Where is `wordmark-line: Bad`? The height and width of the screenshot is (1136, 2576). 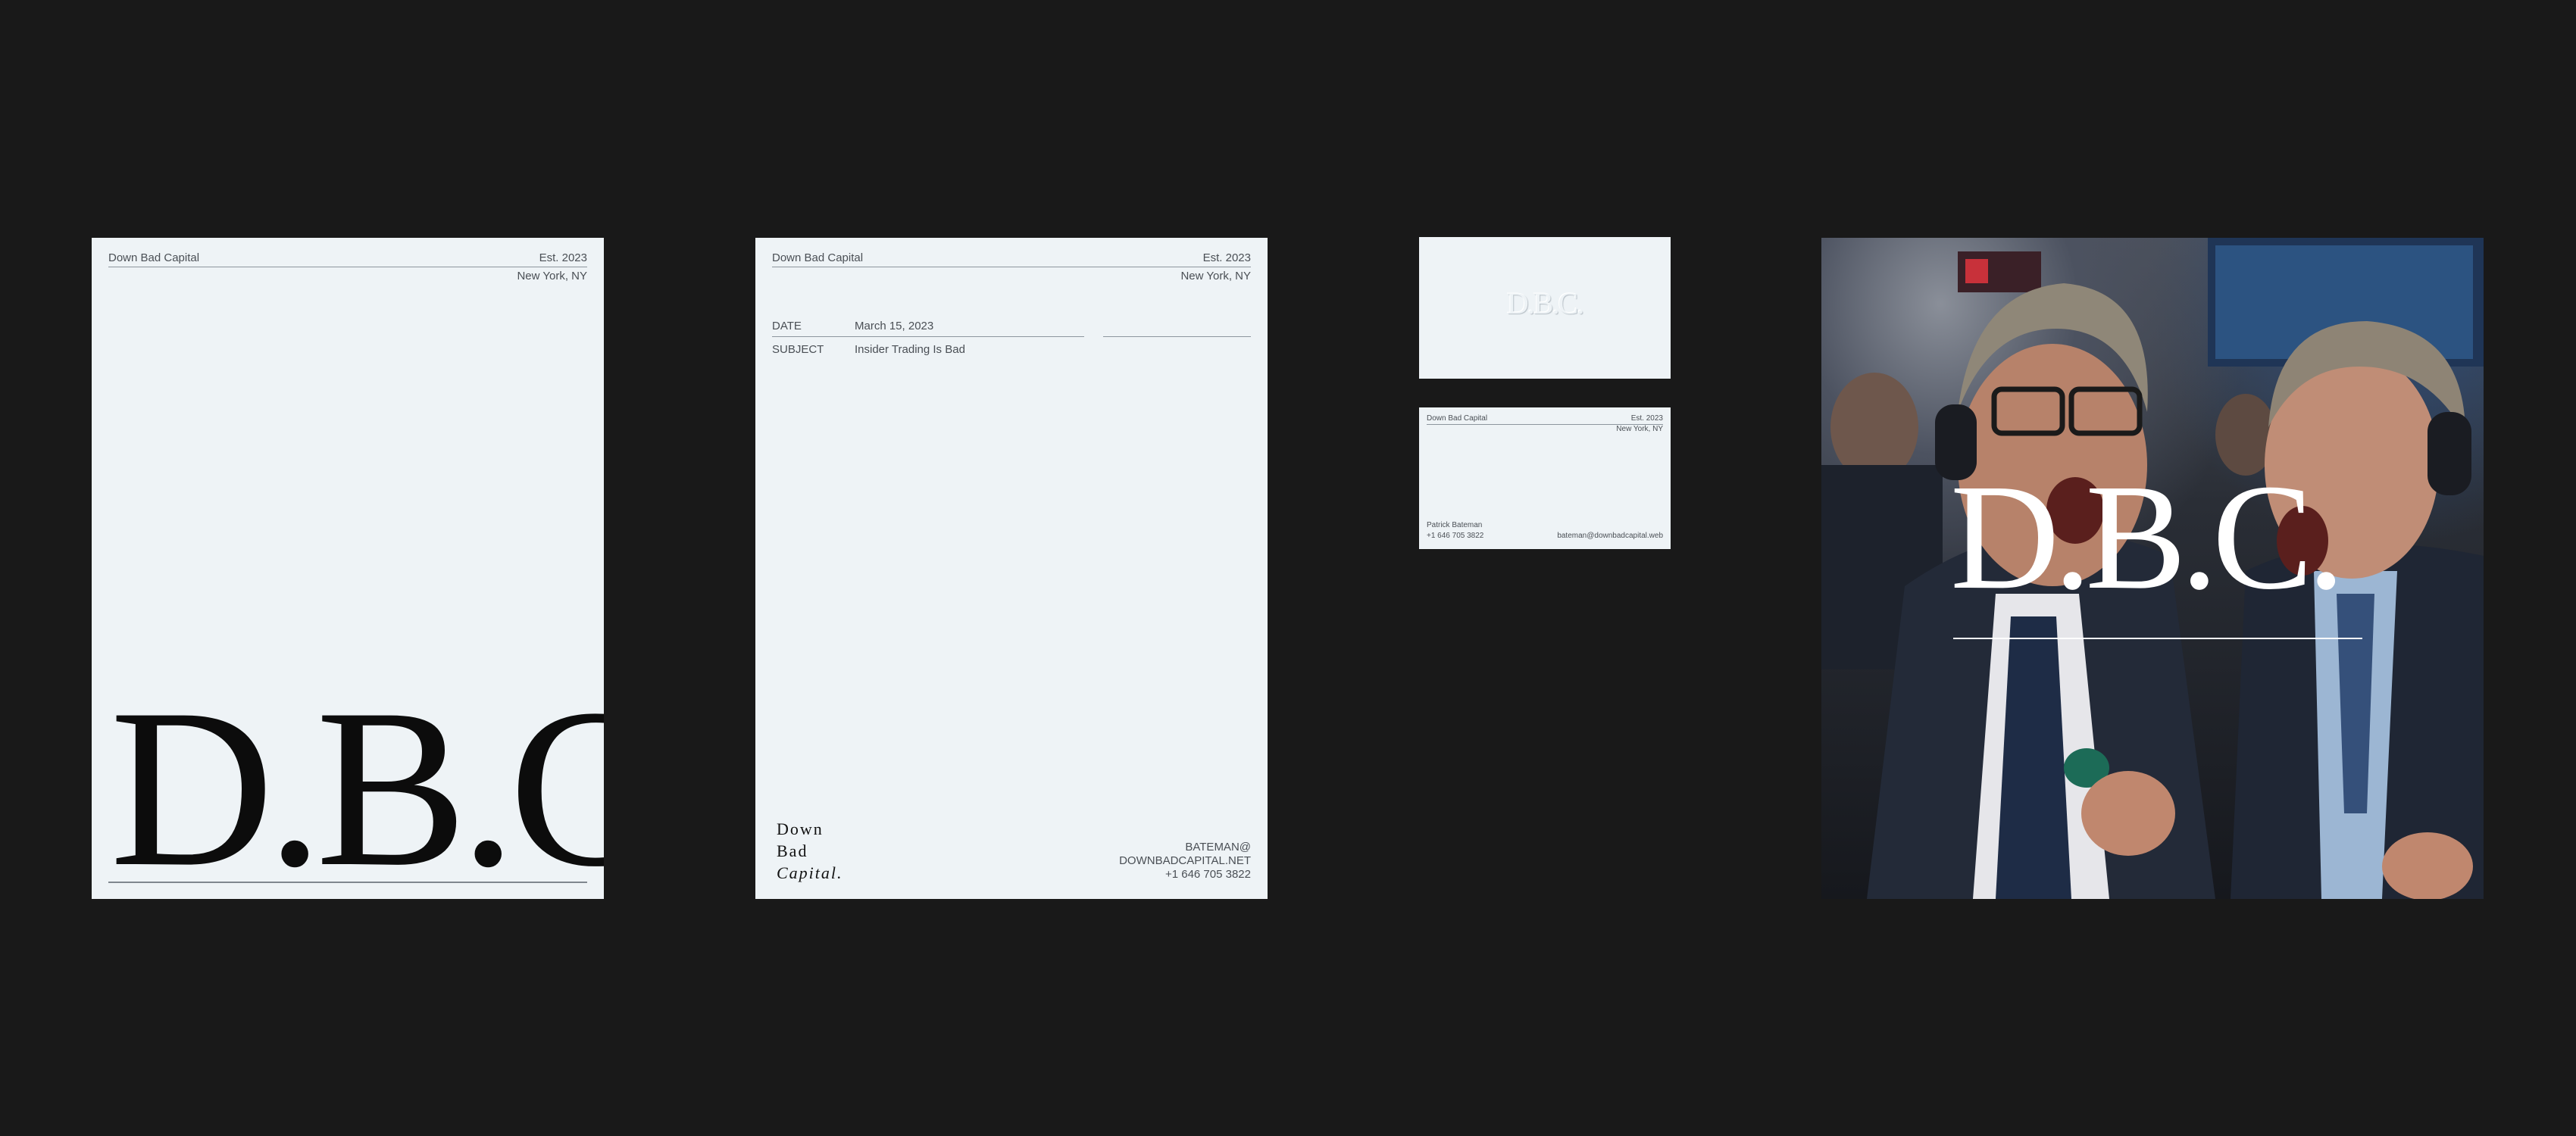
wordmark-line: Bad is located at coordinates (793, 850).